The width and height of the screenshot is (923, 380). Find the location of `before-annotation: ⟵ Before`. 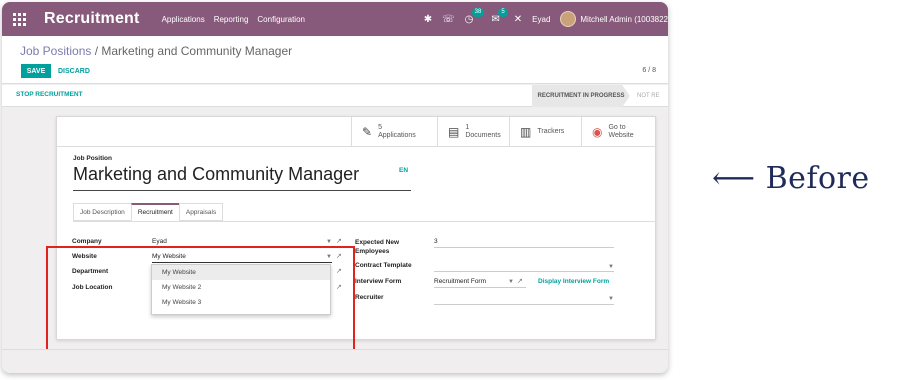

before-annotation: ⟵ Before is located at coordinates (791, 178).